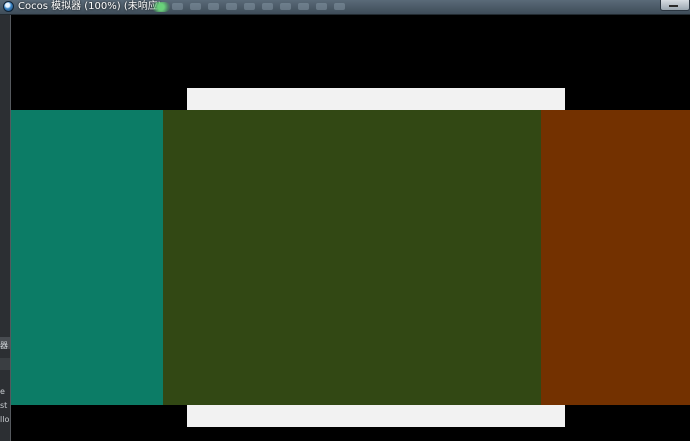  I want to click on status-glow-icon, so click(161, 7).